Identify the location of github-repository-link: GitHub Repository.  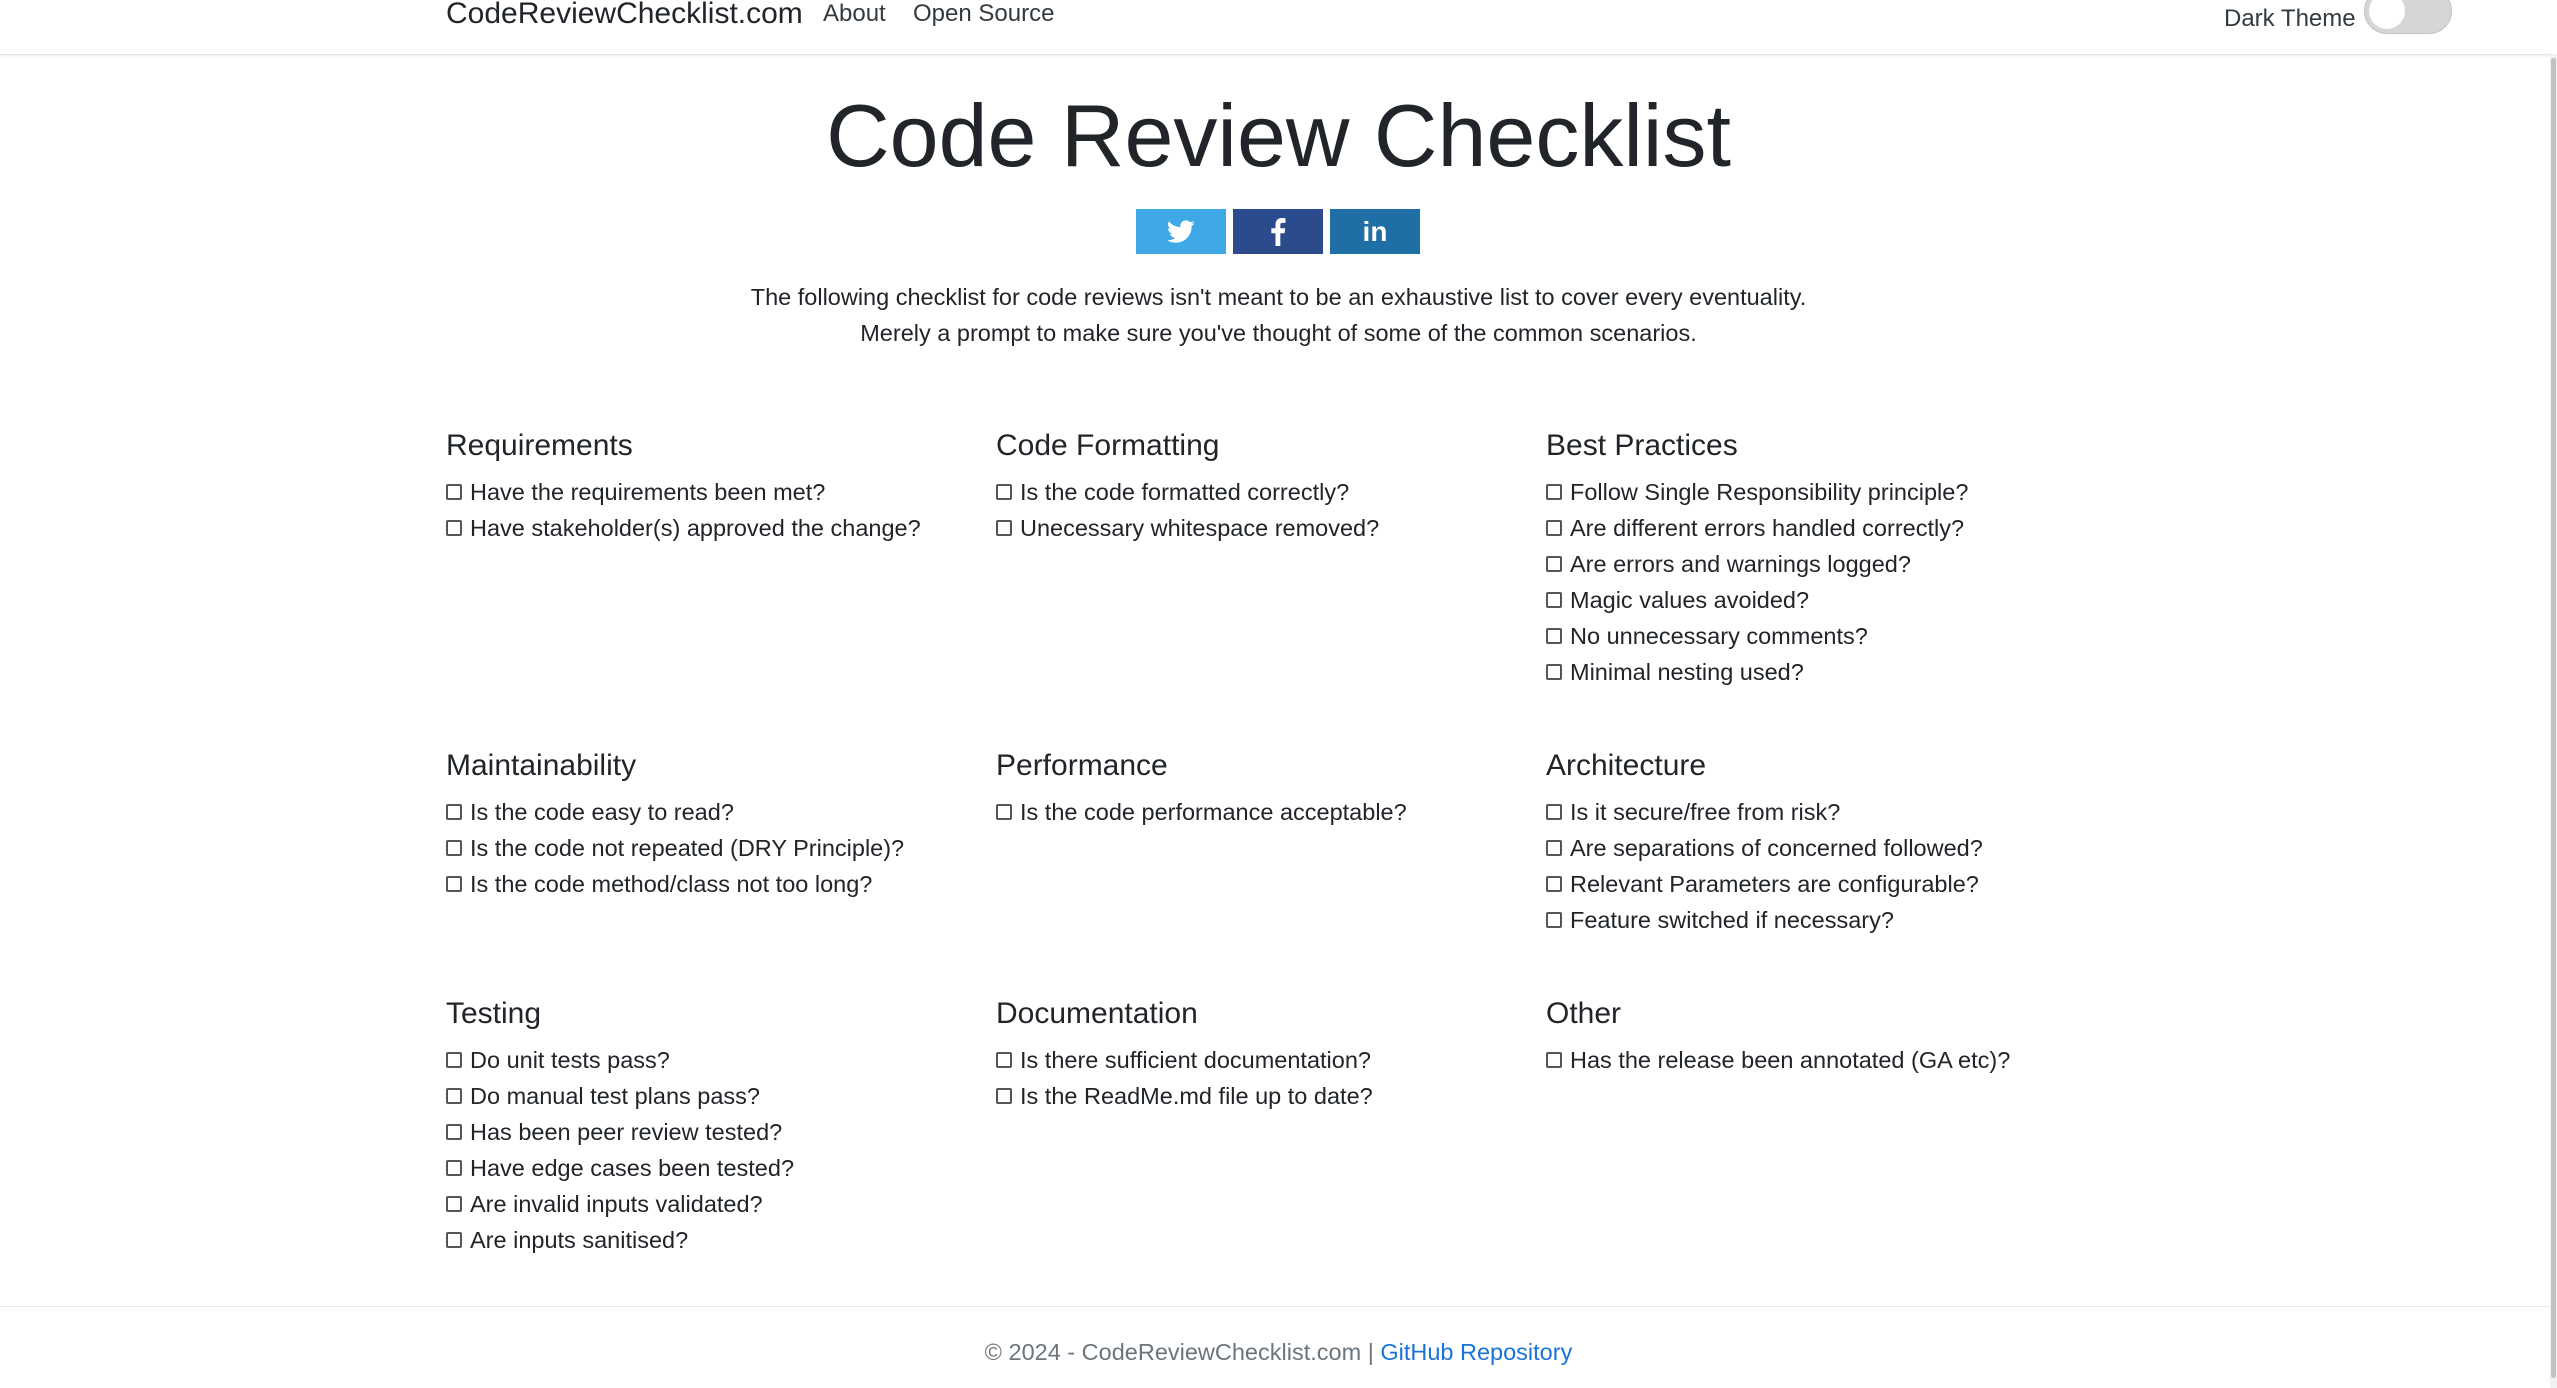
(1476, 1352).